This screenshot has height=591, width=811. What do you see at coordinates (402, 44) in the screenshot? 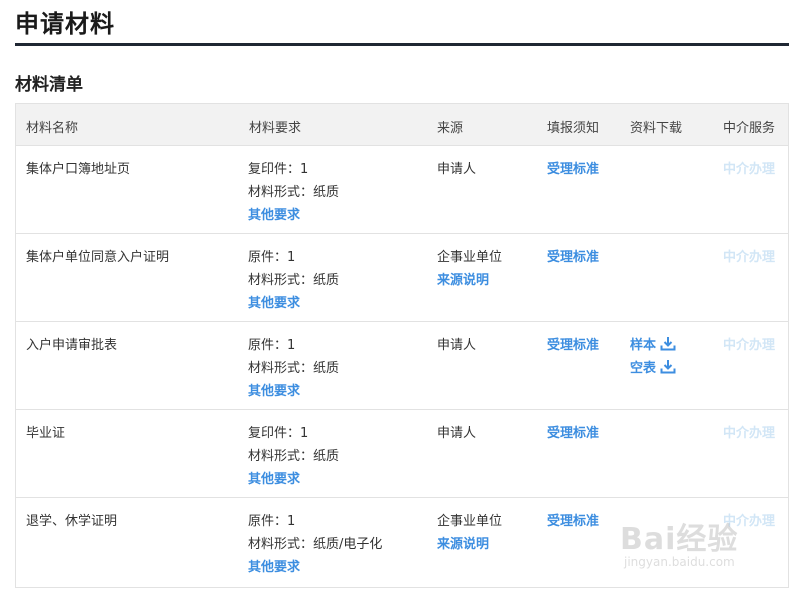
I see `title-divider` at bounding box center [402, 44].